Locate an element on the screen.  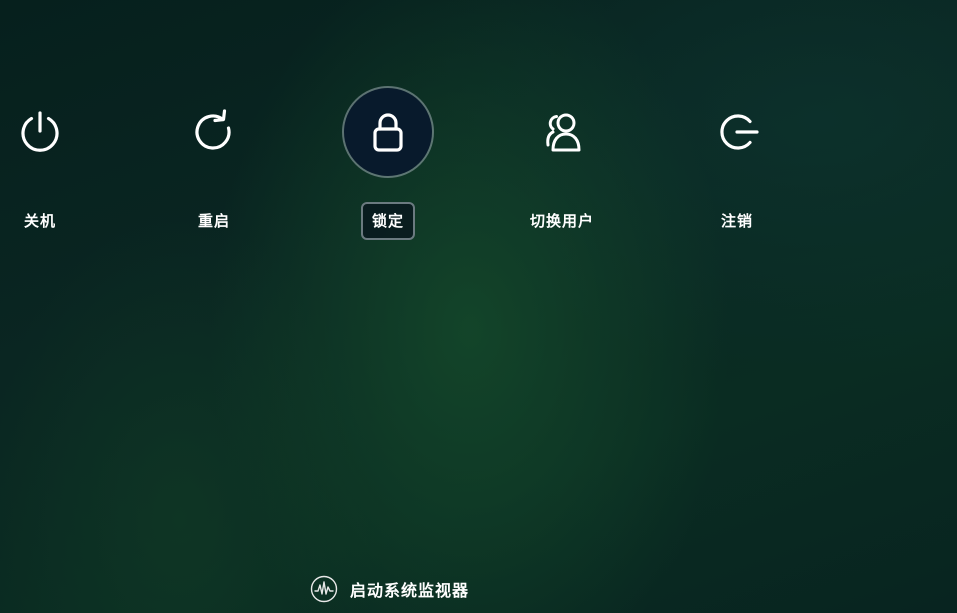
logout-option: 注销 is located at coordinates (737, 164).